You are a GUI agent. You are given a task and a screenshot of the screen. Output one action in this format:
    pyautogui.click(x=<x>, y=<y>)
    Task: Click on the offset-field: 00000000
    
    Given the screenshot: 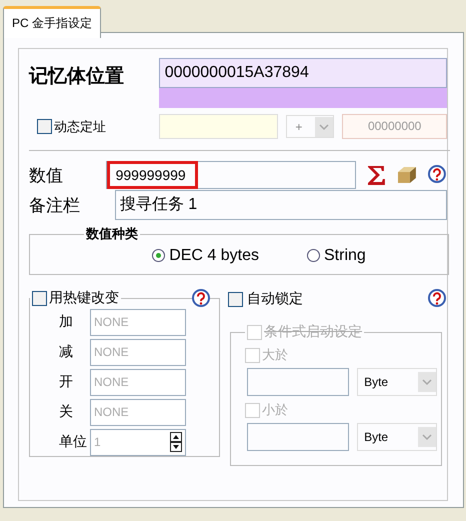 What is the action you would take?
    pyautogui.click(x=395, y=126)
    